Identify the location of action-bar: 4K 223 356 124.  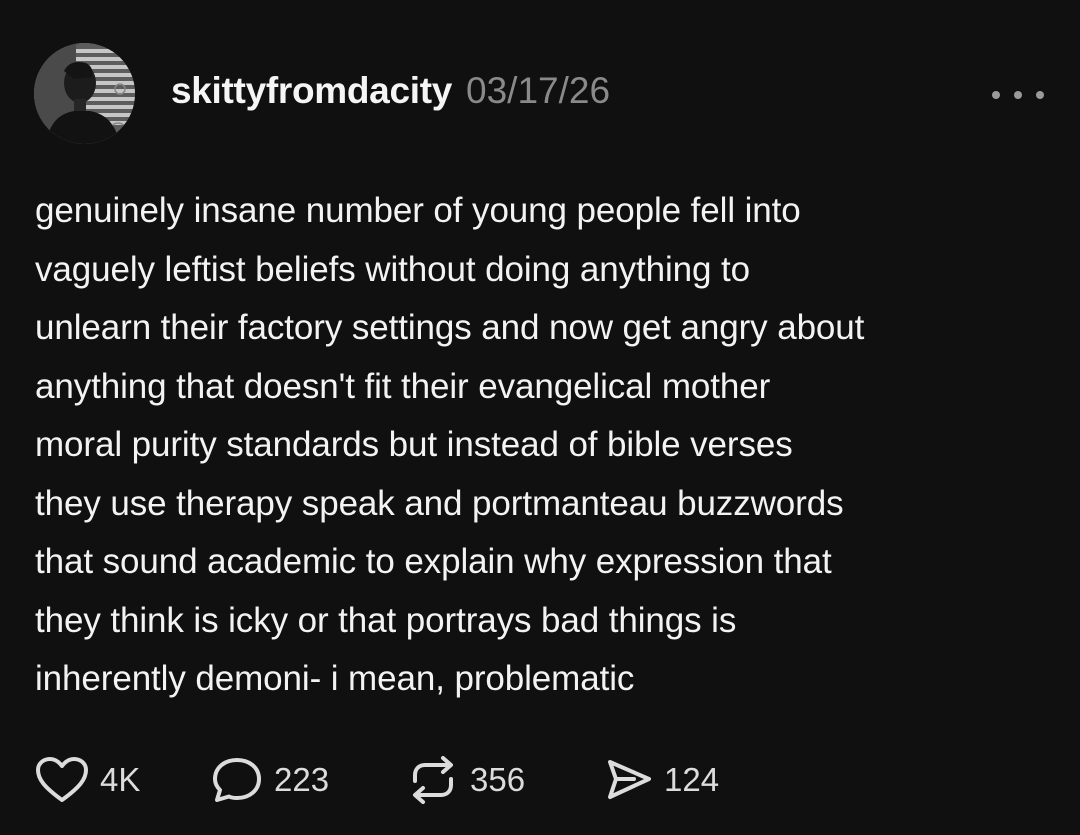
(376, 780).